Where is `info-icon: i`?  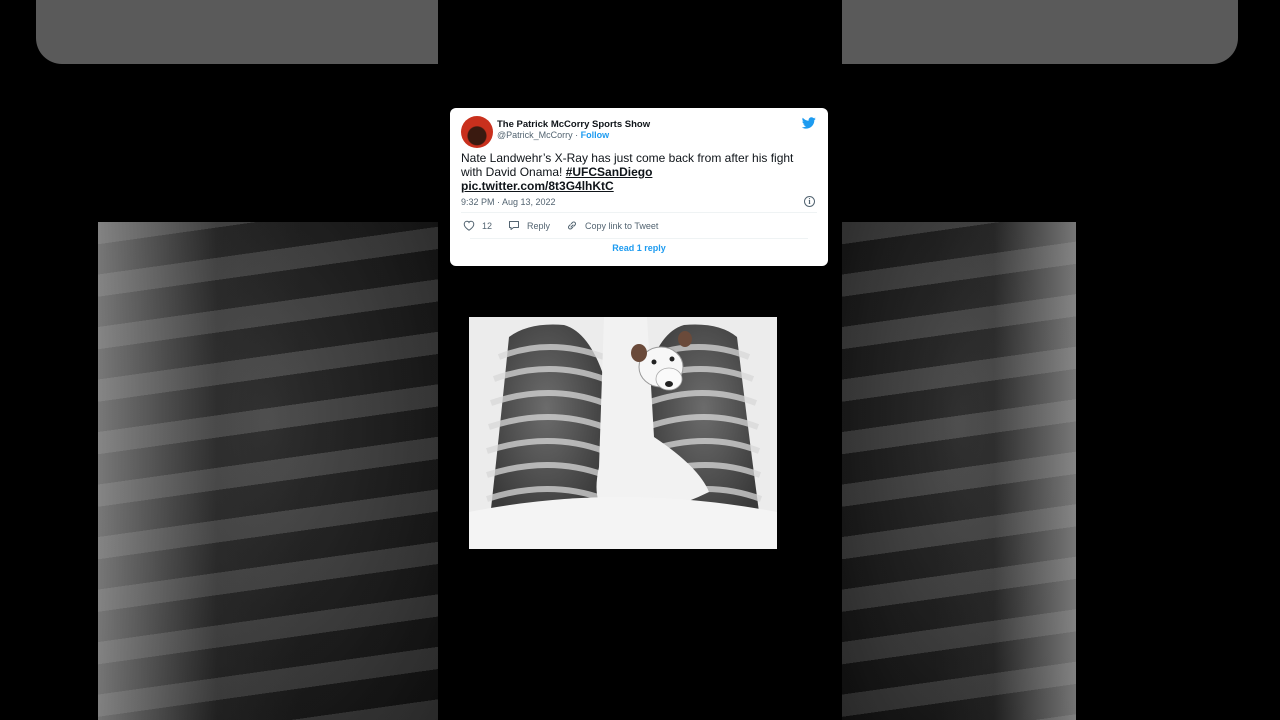
info-icon: i is located at coordinates (809, 201).